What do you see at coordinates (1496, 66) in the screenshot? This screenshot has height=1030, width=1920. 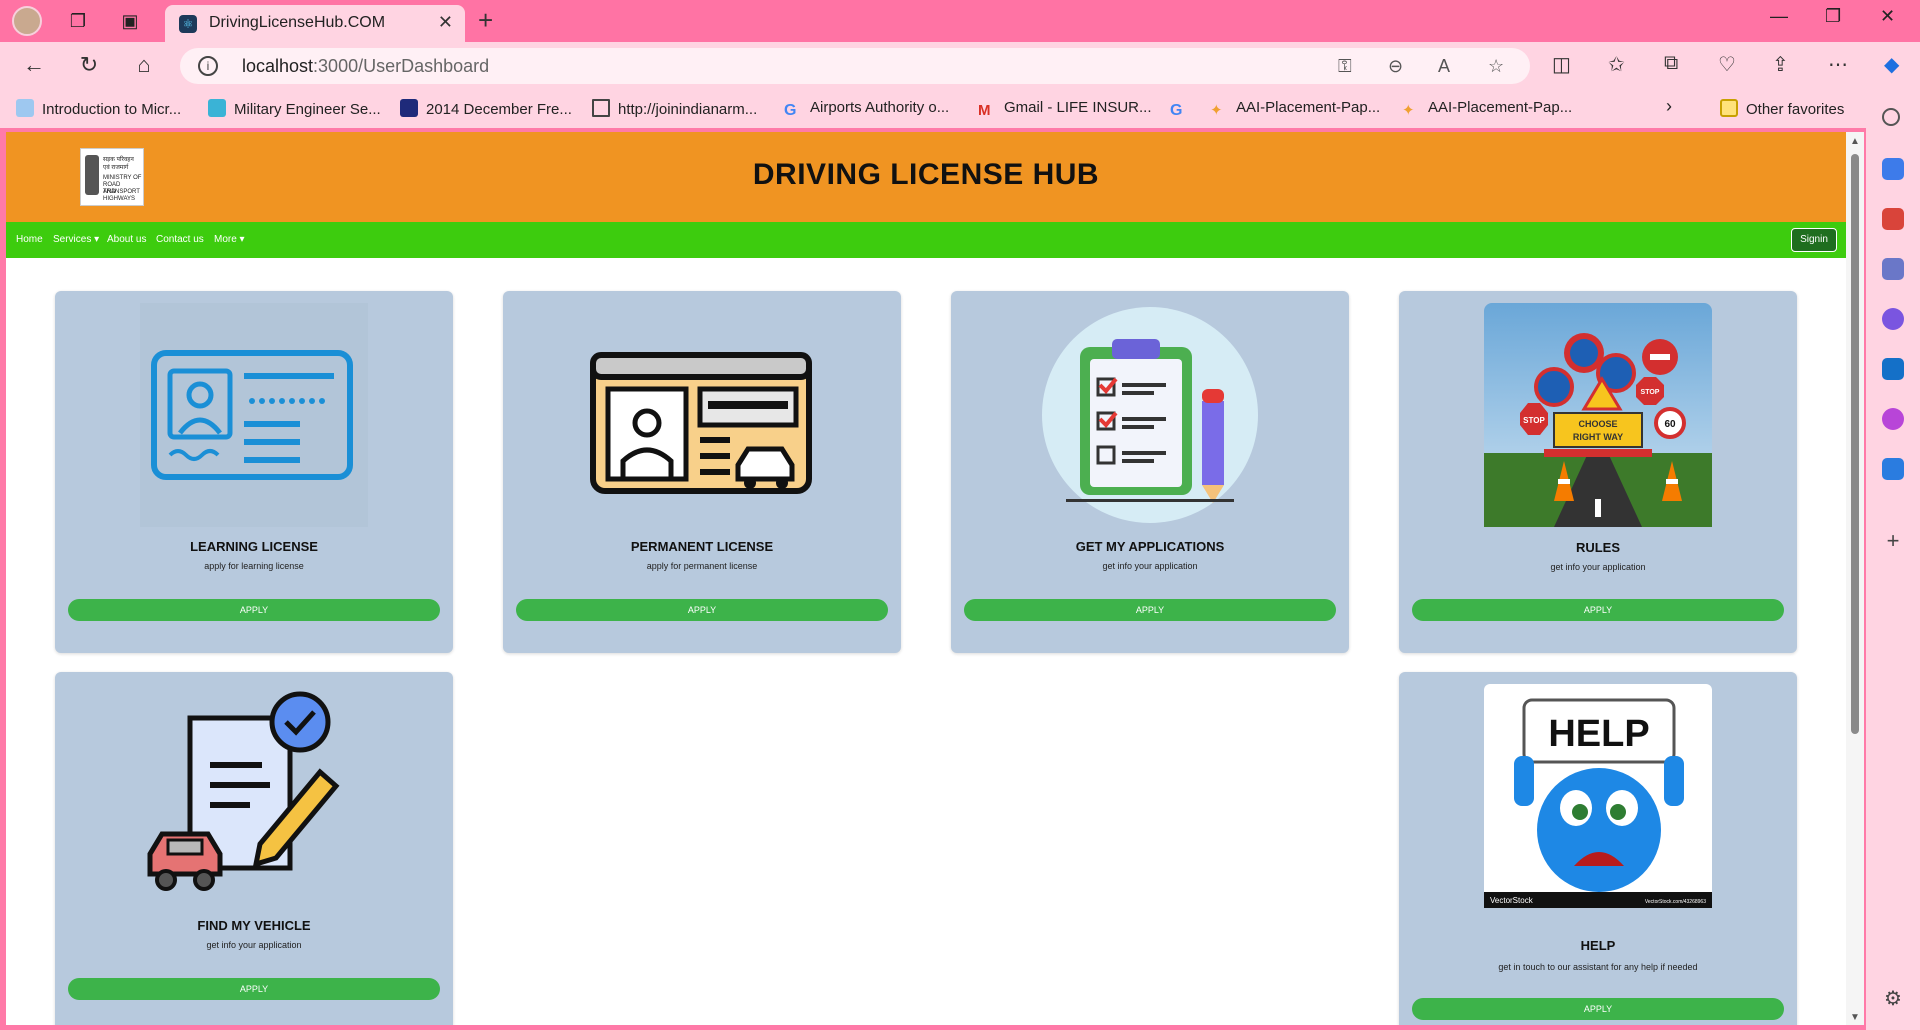 I see `favorite-star-icon: ☆` at bounding box center [1496, 66].